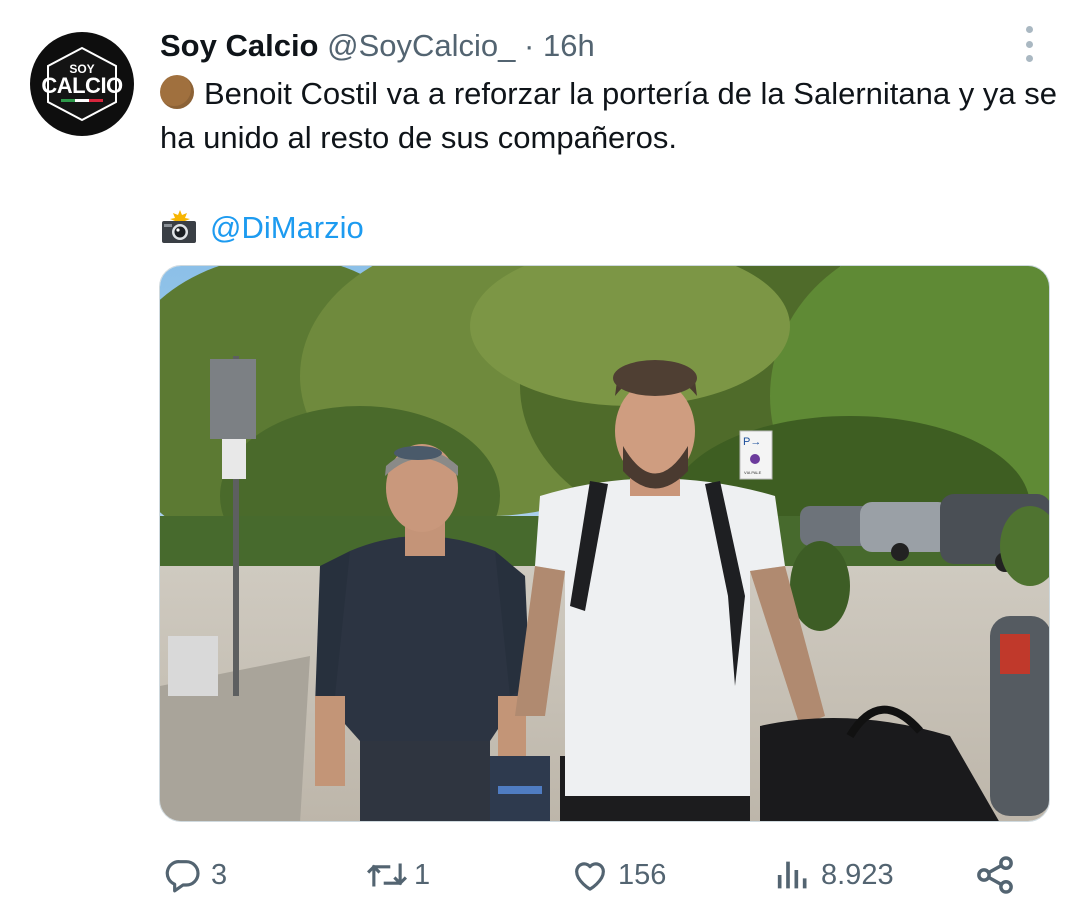  I want to click on reply-count: 3, so click(219, 874).